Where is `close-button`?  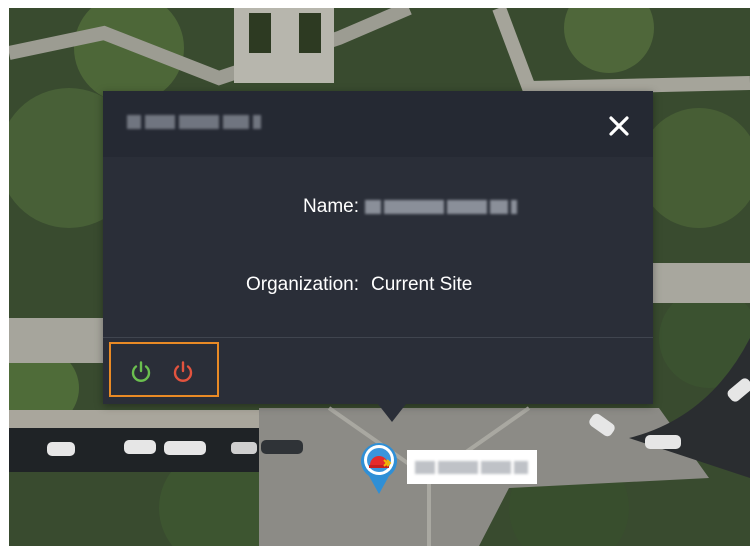 close-button is located at coordinates (619, 126).